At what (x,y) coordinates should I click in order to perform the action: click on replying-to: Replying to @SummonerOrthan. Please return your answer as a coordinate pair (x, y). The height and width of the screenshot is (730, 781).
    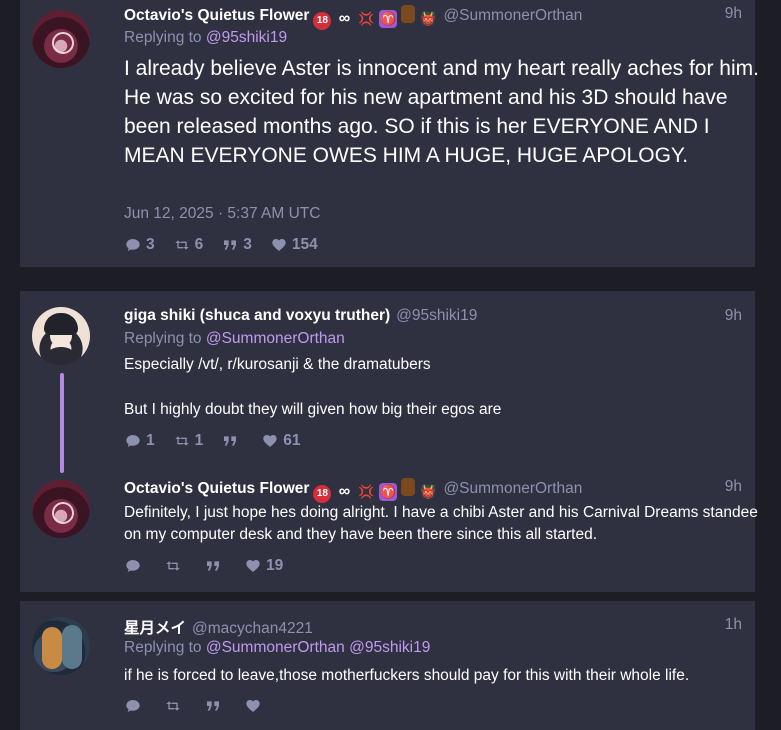
    Looking at the image, I should click on (234, 339).